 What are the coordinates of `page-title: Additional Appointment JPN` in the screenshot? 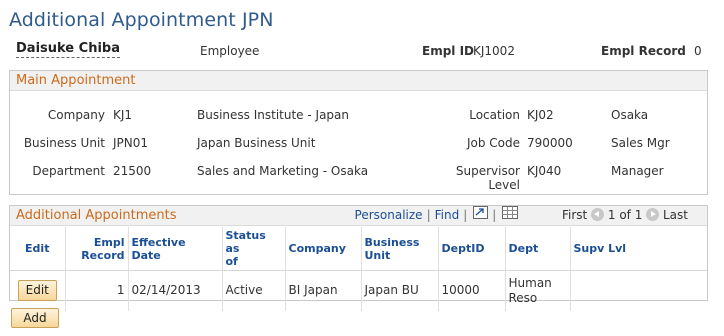 It's located at (141, 20).